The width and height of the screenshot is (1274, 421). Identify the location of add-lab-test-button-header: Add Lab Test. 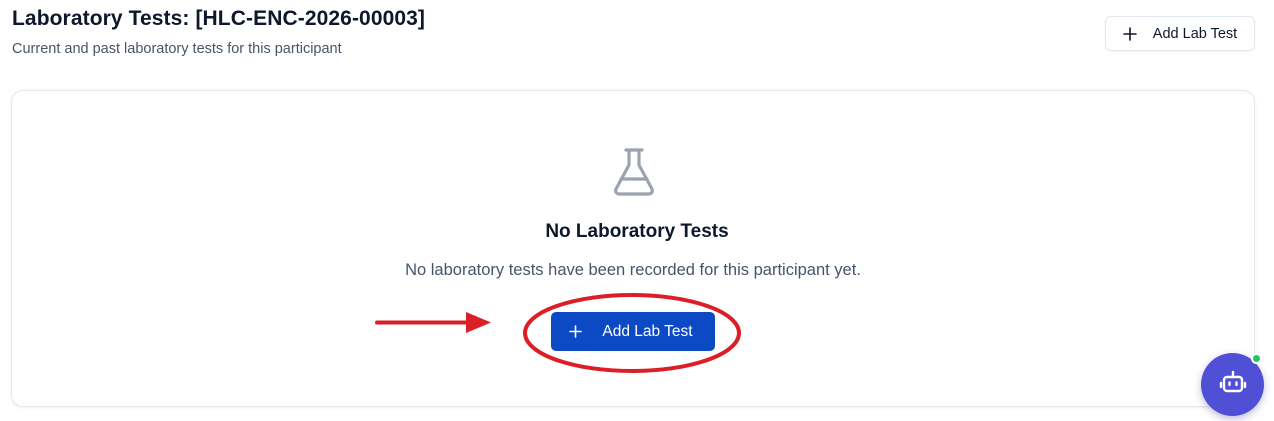
(1180, 33).